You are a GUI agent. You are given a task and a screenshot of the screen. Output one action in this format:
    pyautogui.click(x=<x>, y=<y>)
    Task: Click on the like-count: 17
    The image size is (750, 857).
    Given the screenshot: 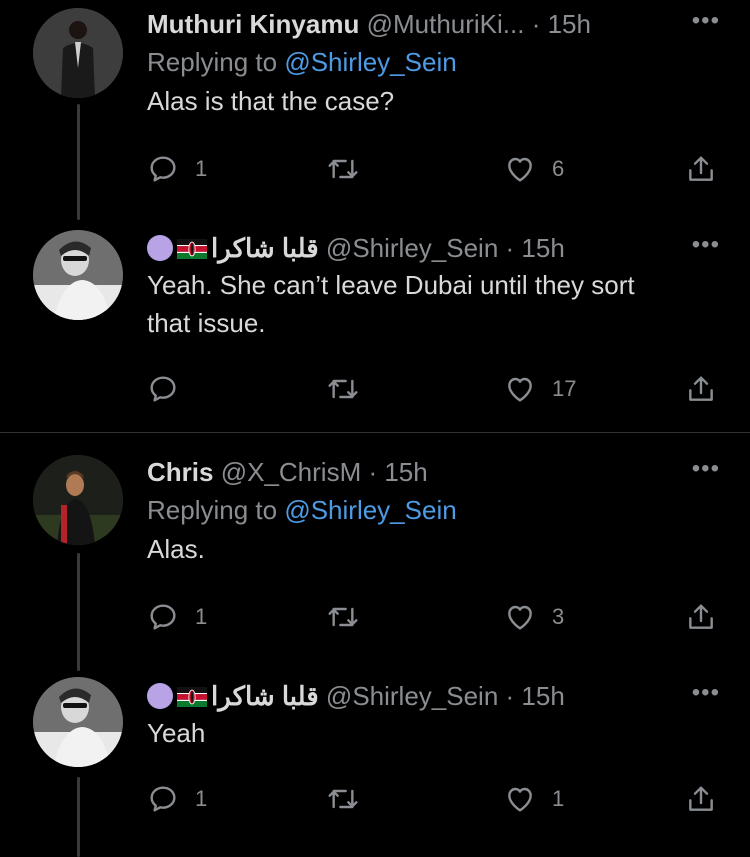 What is the action you would take?
    pyautogui.click(x=564, y=388)
    